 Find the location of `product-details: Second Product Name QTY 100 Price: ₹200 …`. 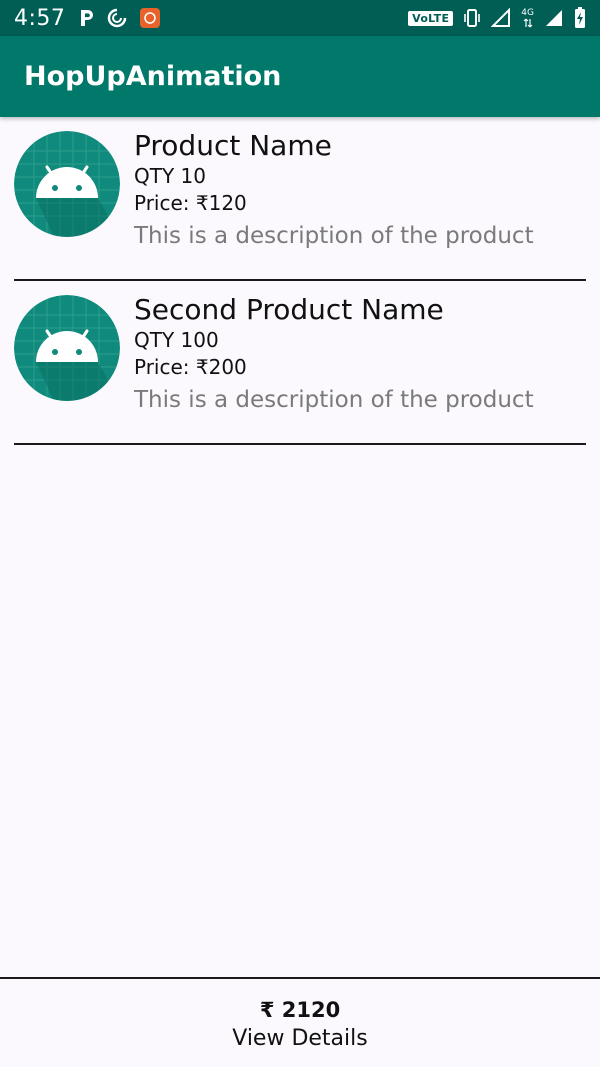

product-details: Second Product Name QTY 100 Price: ₹200 … is located at coordinates (334, 355).